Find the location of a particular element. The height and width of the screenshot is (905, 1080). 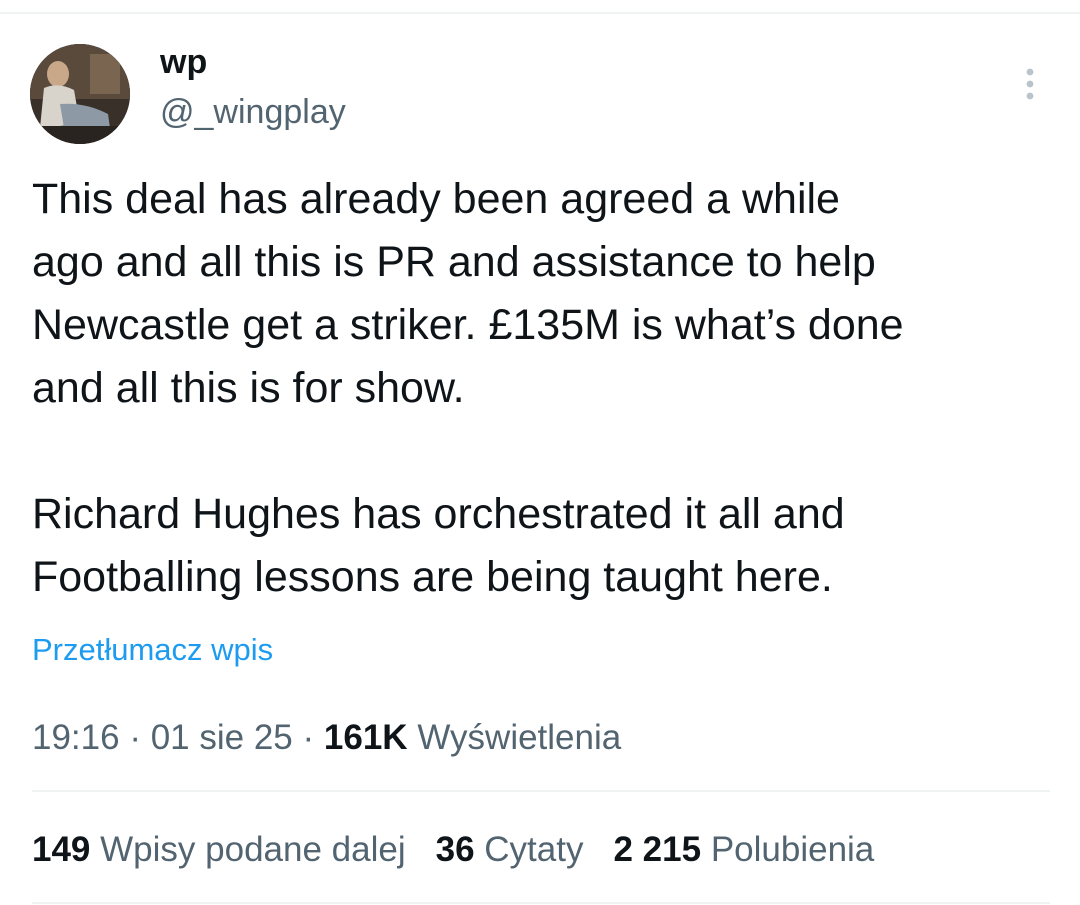

likes-label: Polubienia is located at coordinates (792, 849).